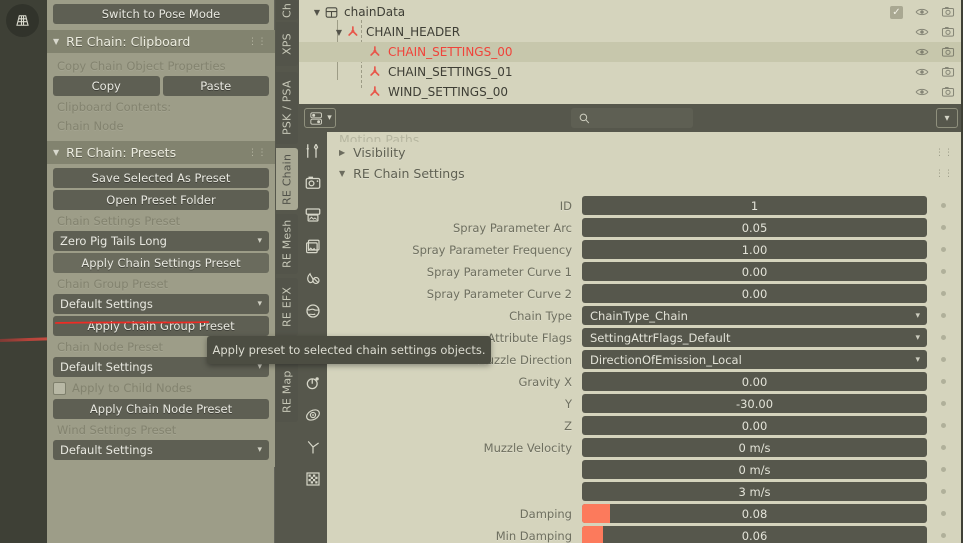 This screenshot has width=963, height=543. What do you see at coordinates (287, 392) in the screenshot?
I see `editor-tab-re-map: RE Map` at bounding box center [287, 392].